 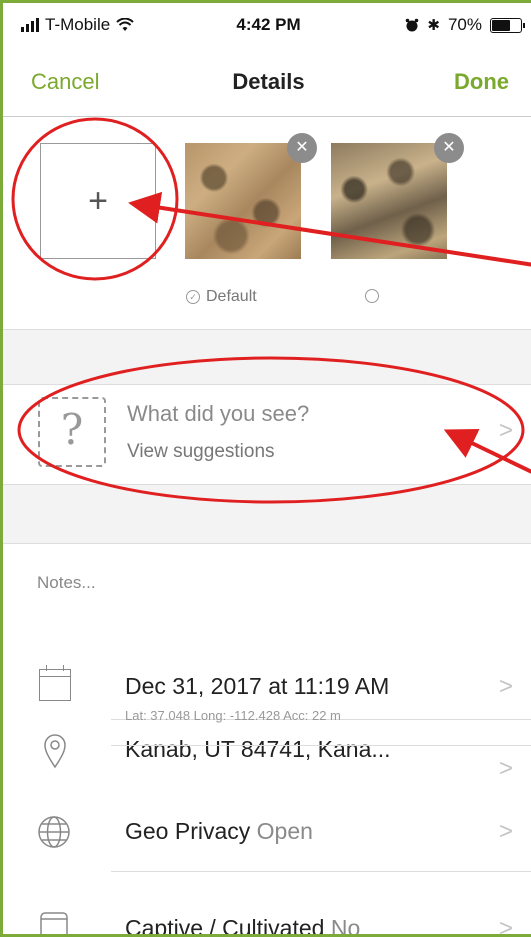 I want to click on plus-icon: +, so click(x=98, y=201).